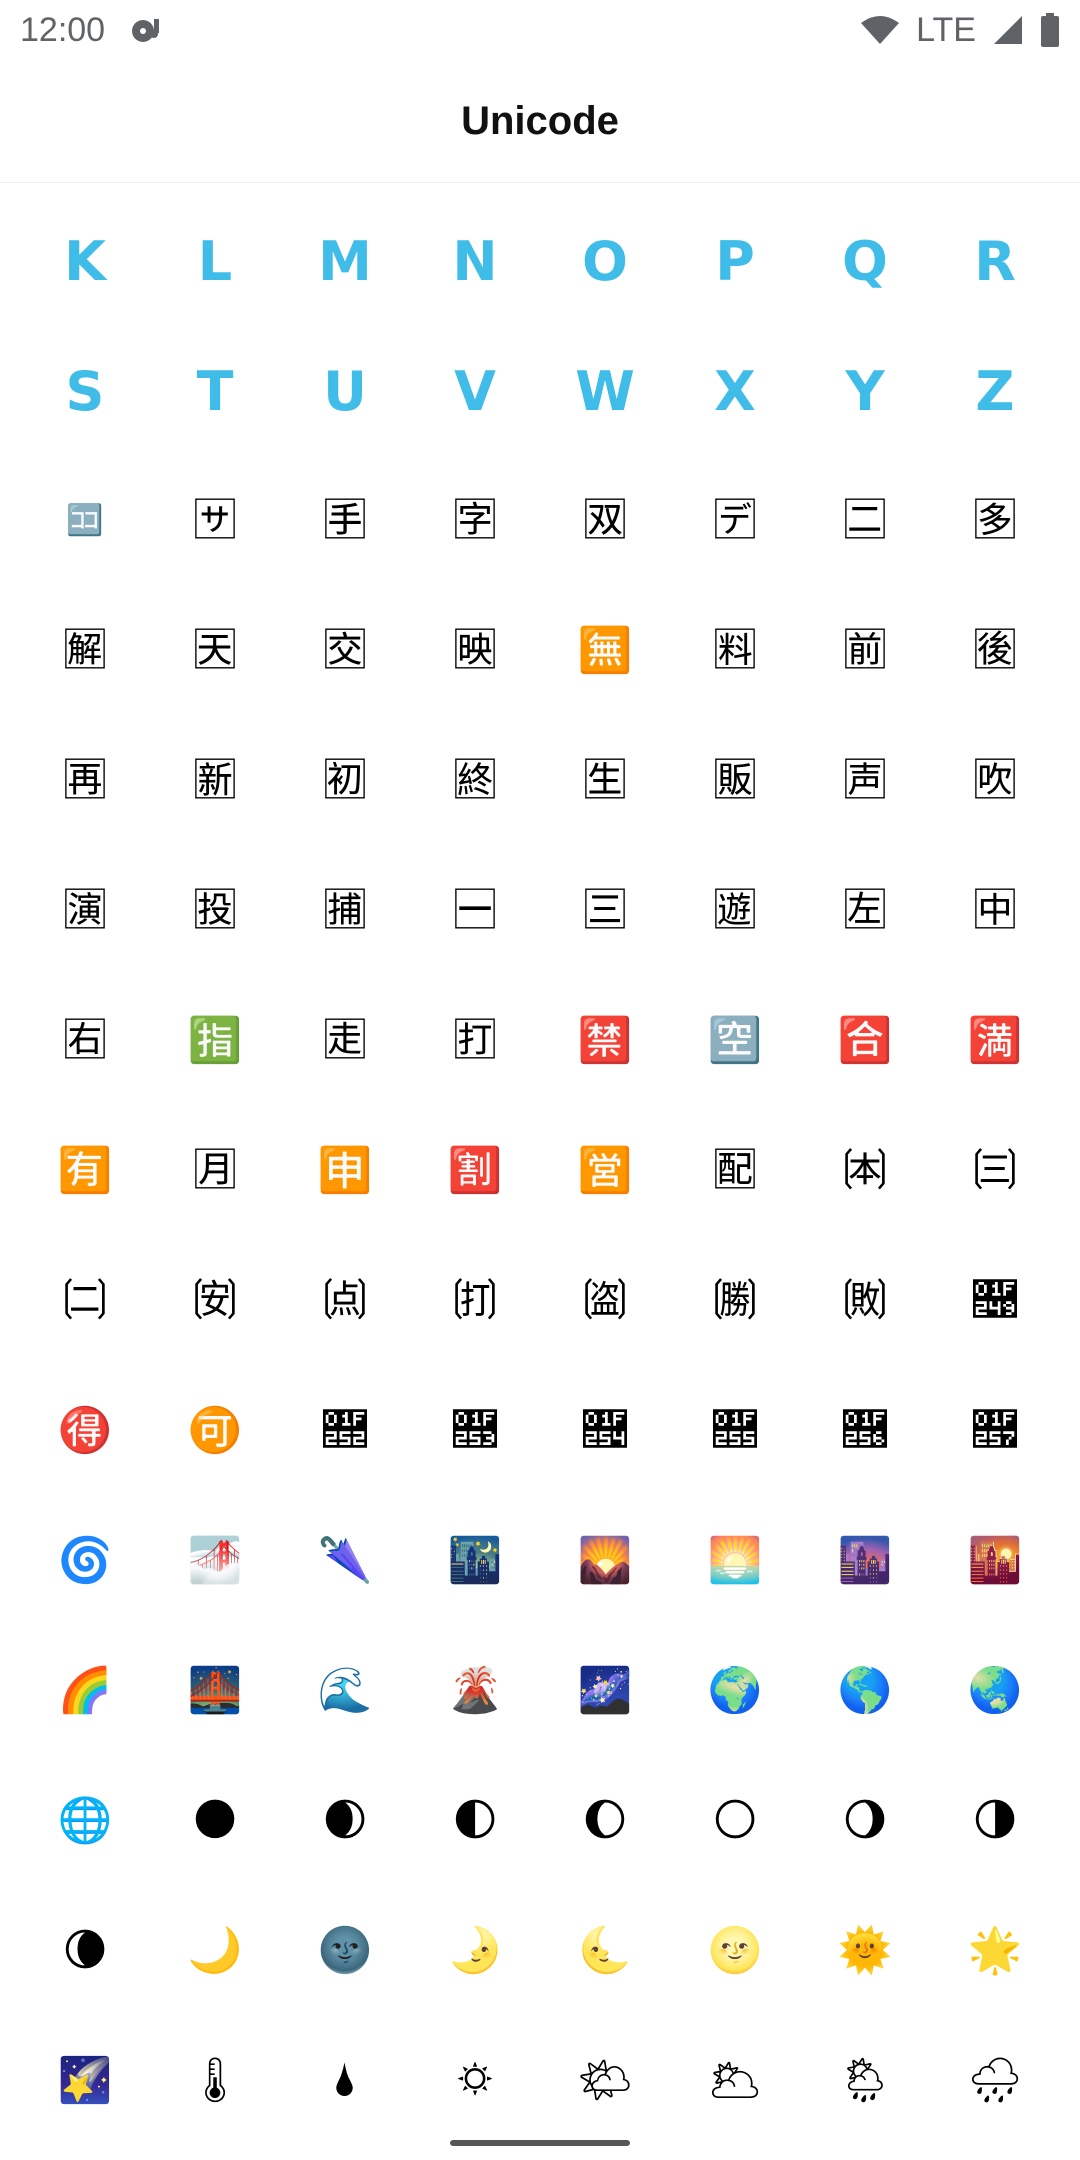  I want to click on grid-cell-glyph: 🌕, so click(735, 1821).